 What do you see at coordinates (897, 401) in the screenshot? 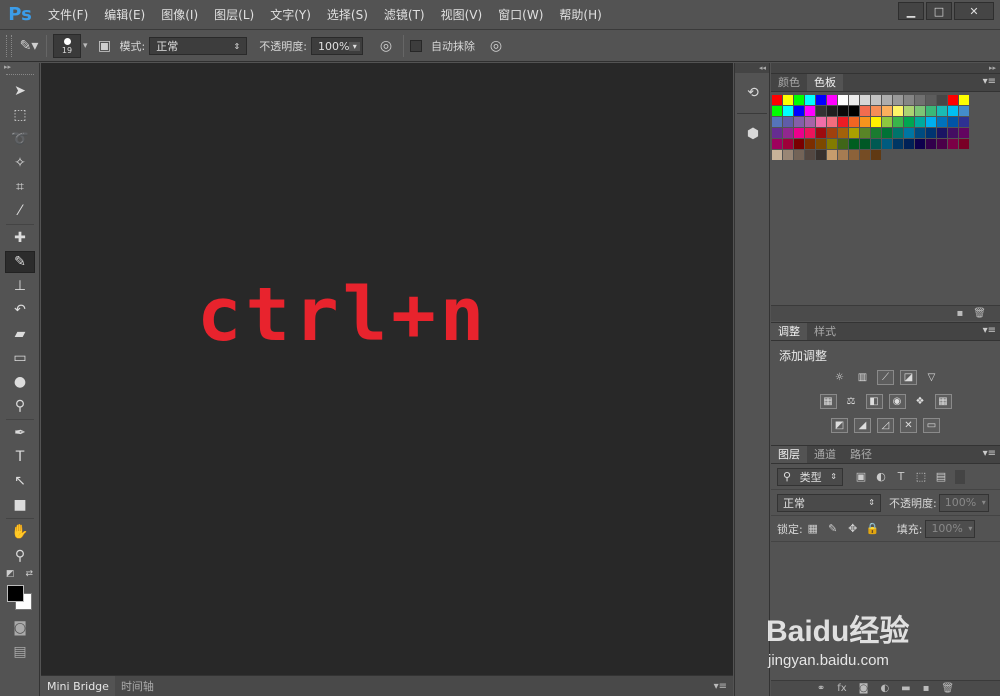
I see `photo-filter-icon: ◉` at bounding box center [897, 401].